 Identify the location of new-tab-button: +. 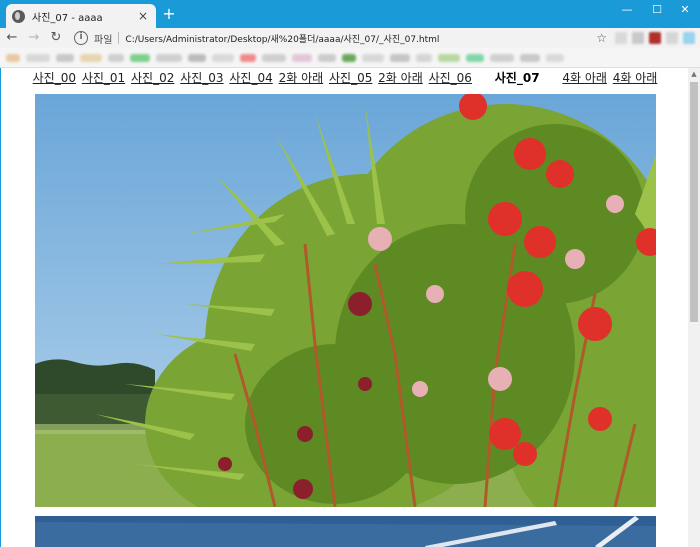
(169, 14).